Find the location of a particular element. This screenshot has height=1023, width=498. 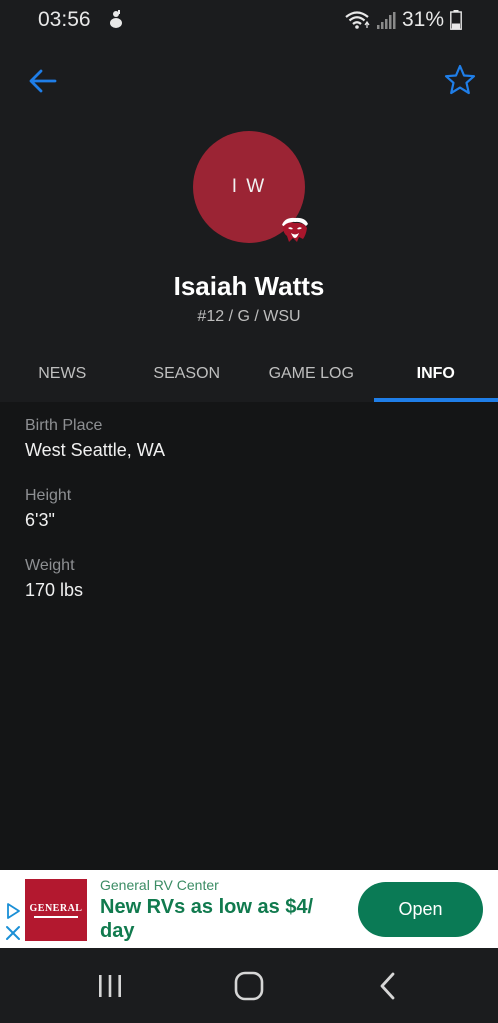

home-icon is located at coordinates (249, 986).